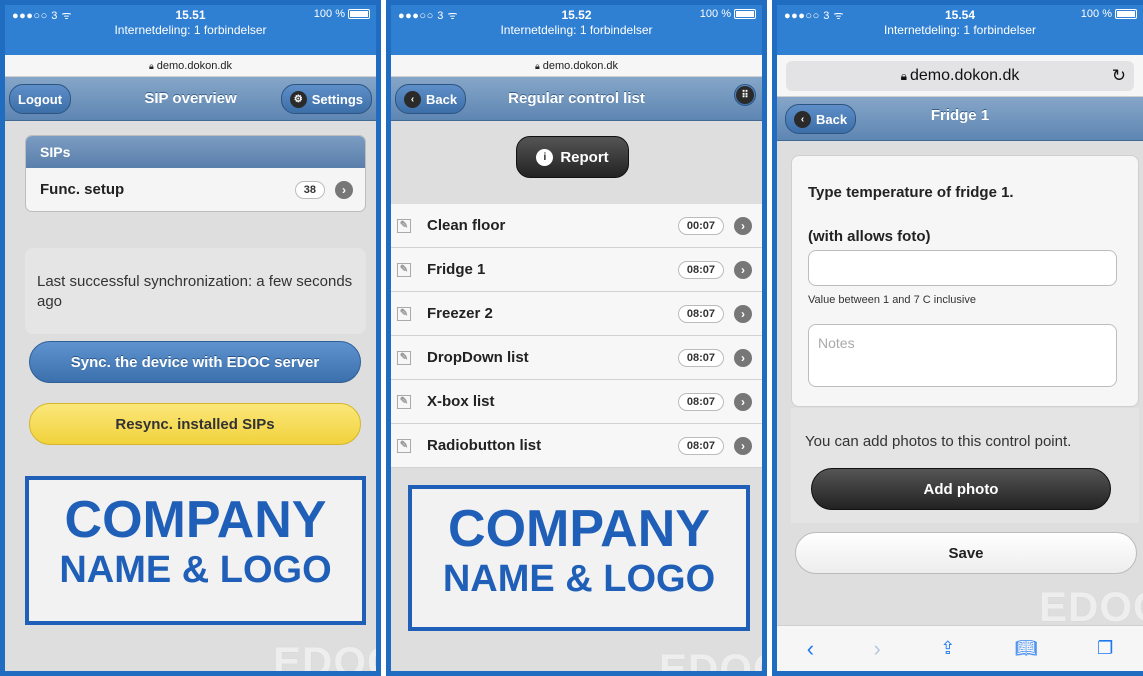  I want to click on save-label: Save, so click(966, 553).